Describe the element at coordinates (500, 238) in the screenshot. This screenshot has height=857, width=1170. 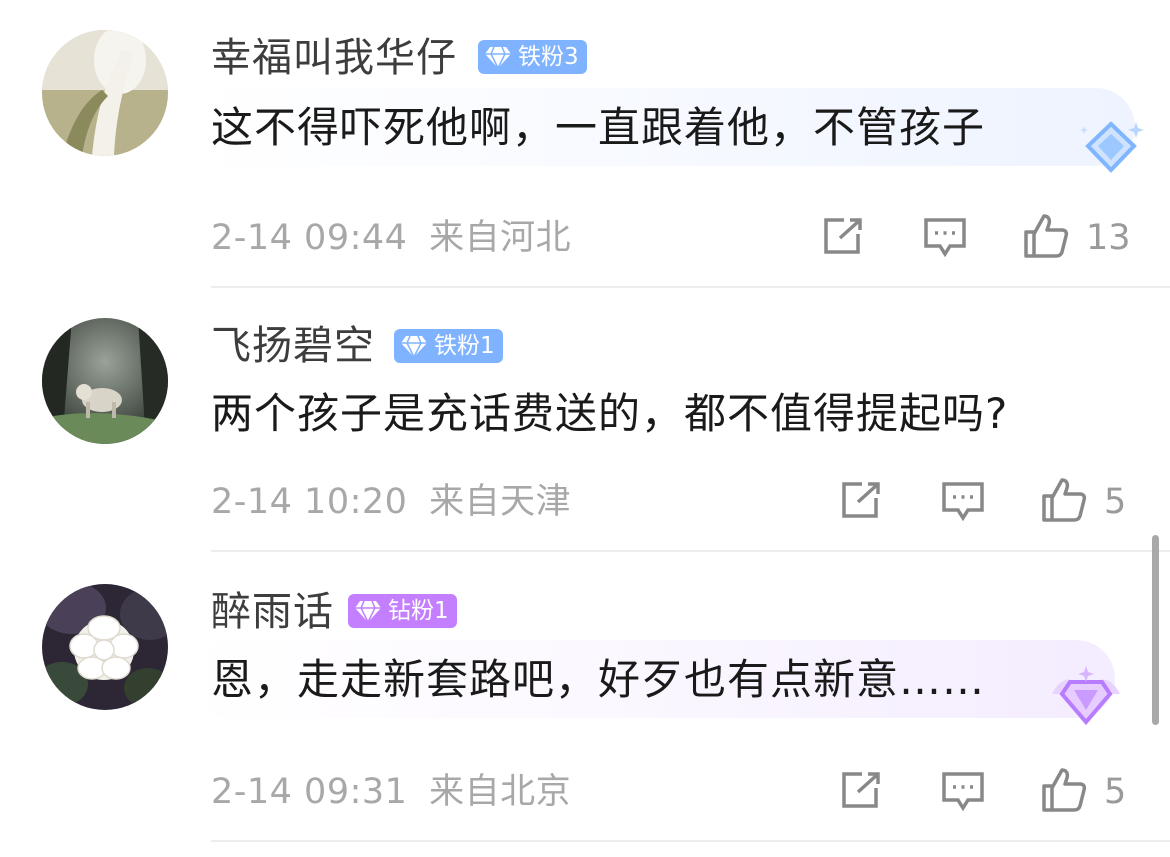
I see `comment-location: 来自河北` at that location.